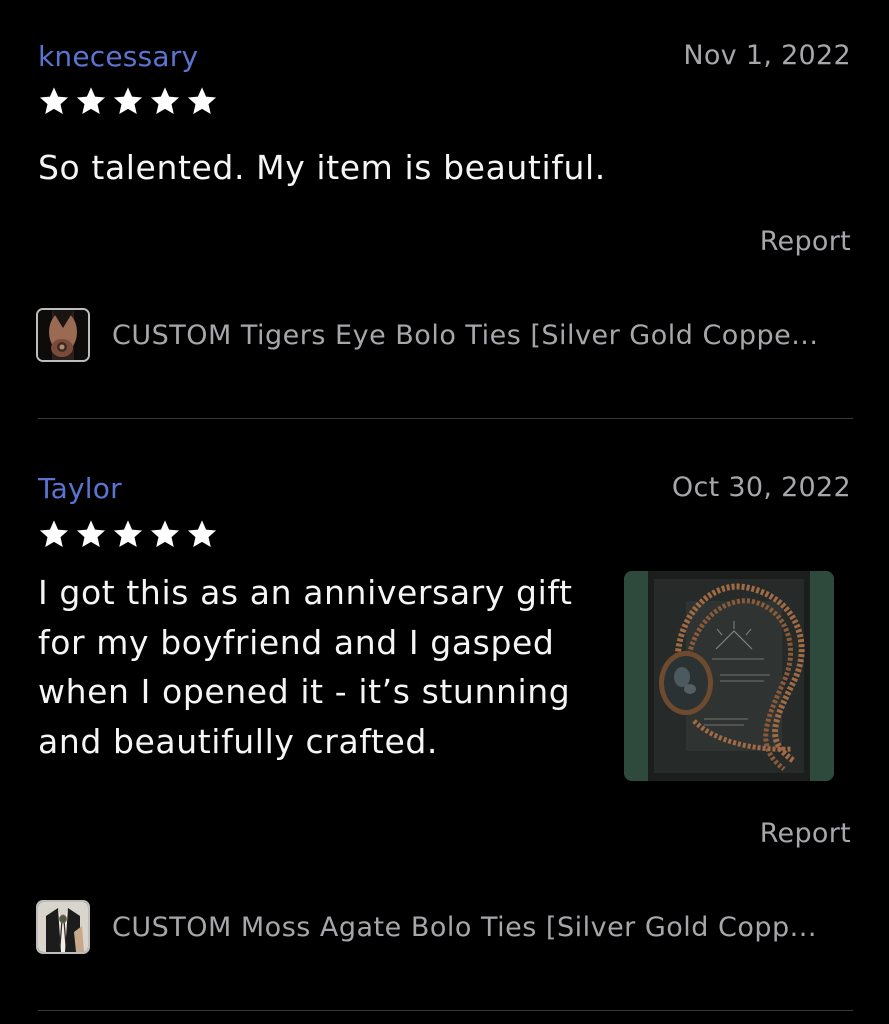  What do you see at coordinates (805, 833) in the screenshot?
I see `report-link: Report` at bounding box center [805, 833].